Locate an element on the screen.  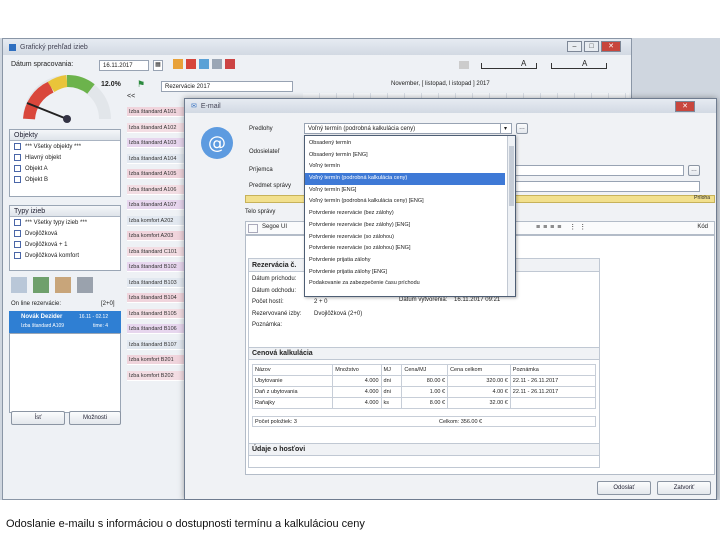
flag-icon: ⚑ is located at coordinates (142, 84).